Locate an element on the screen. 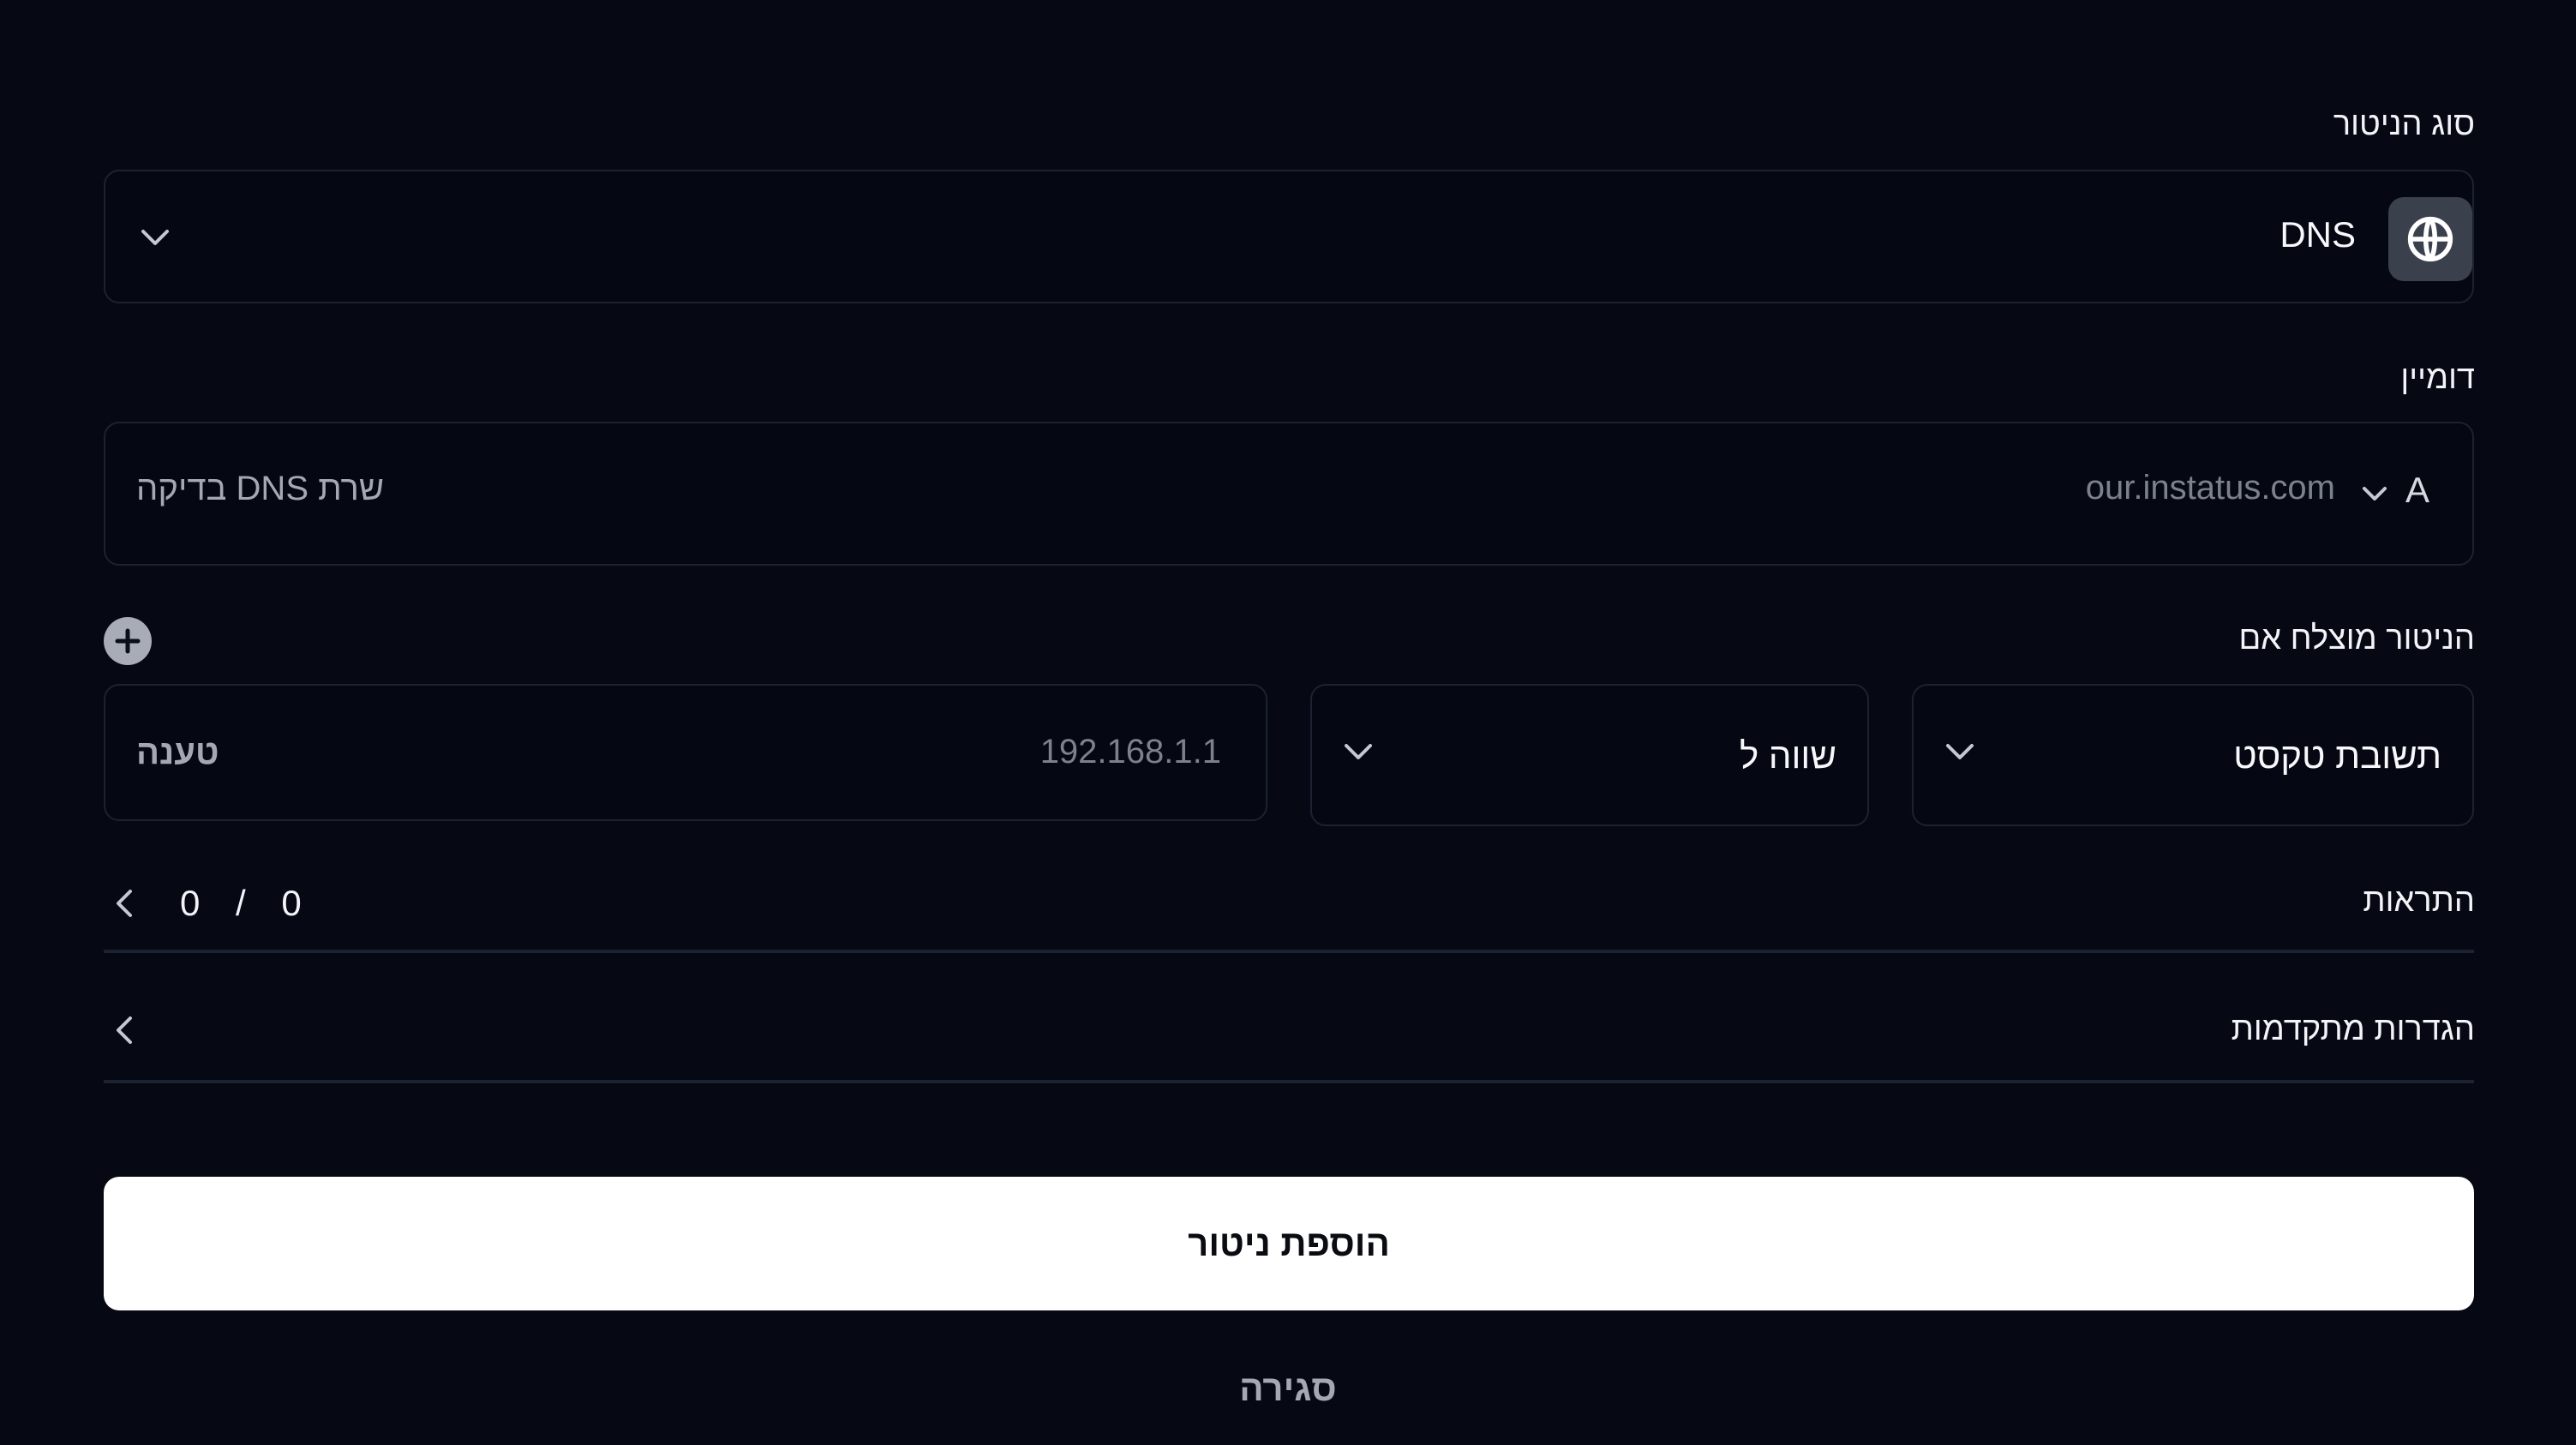  add-monitor-button: הוספת ניטור is located at coordinates (1289, 1243).